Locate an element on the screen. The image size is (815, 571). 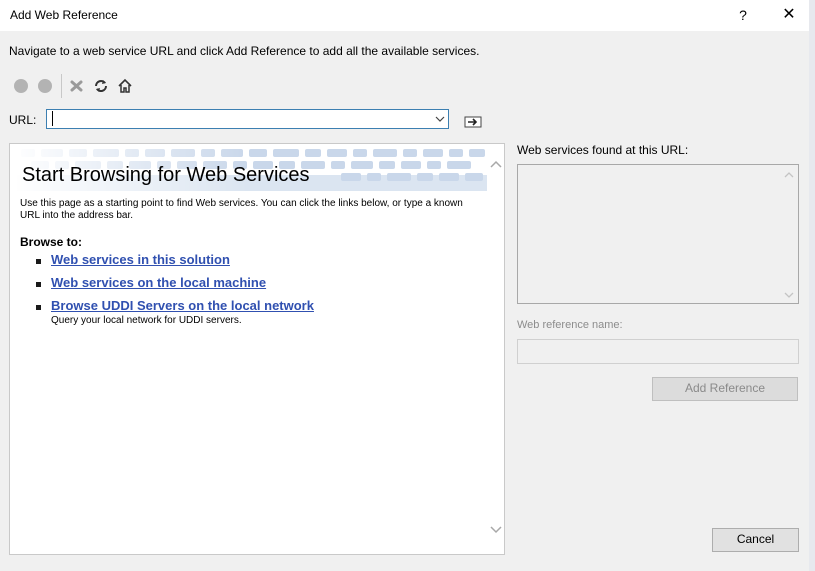
cancel-button: Cancel is located at coordinates (755, 540).